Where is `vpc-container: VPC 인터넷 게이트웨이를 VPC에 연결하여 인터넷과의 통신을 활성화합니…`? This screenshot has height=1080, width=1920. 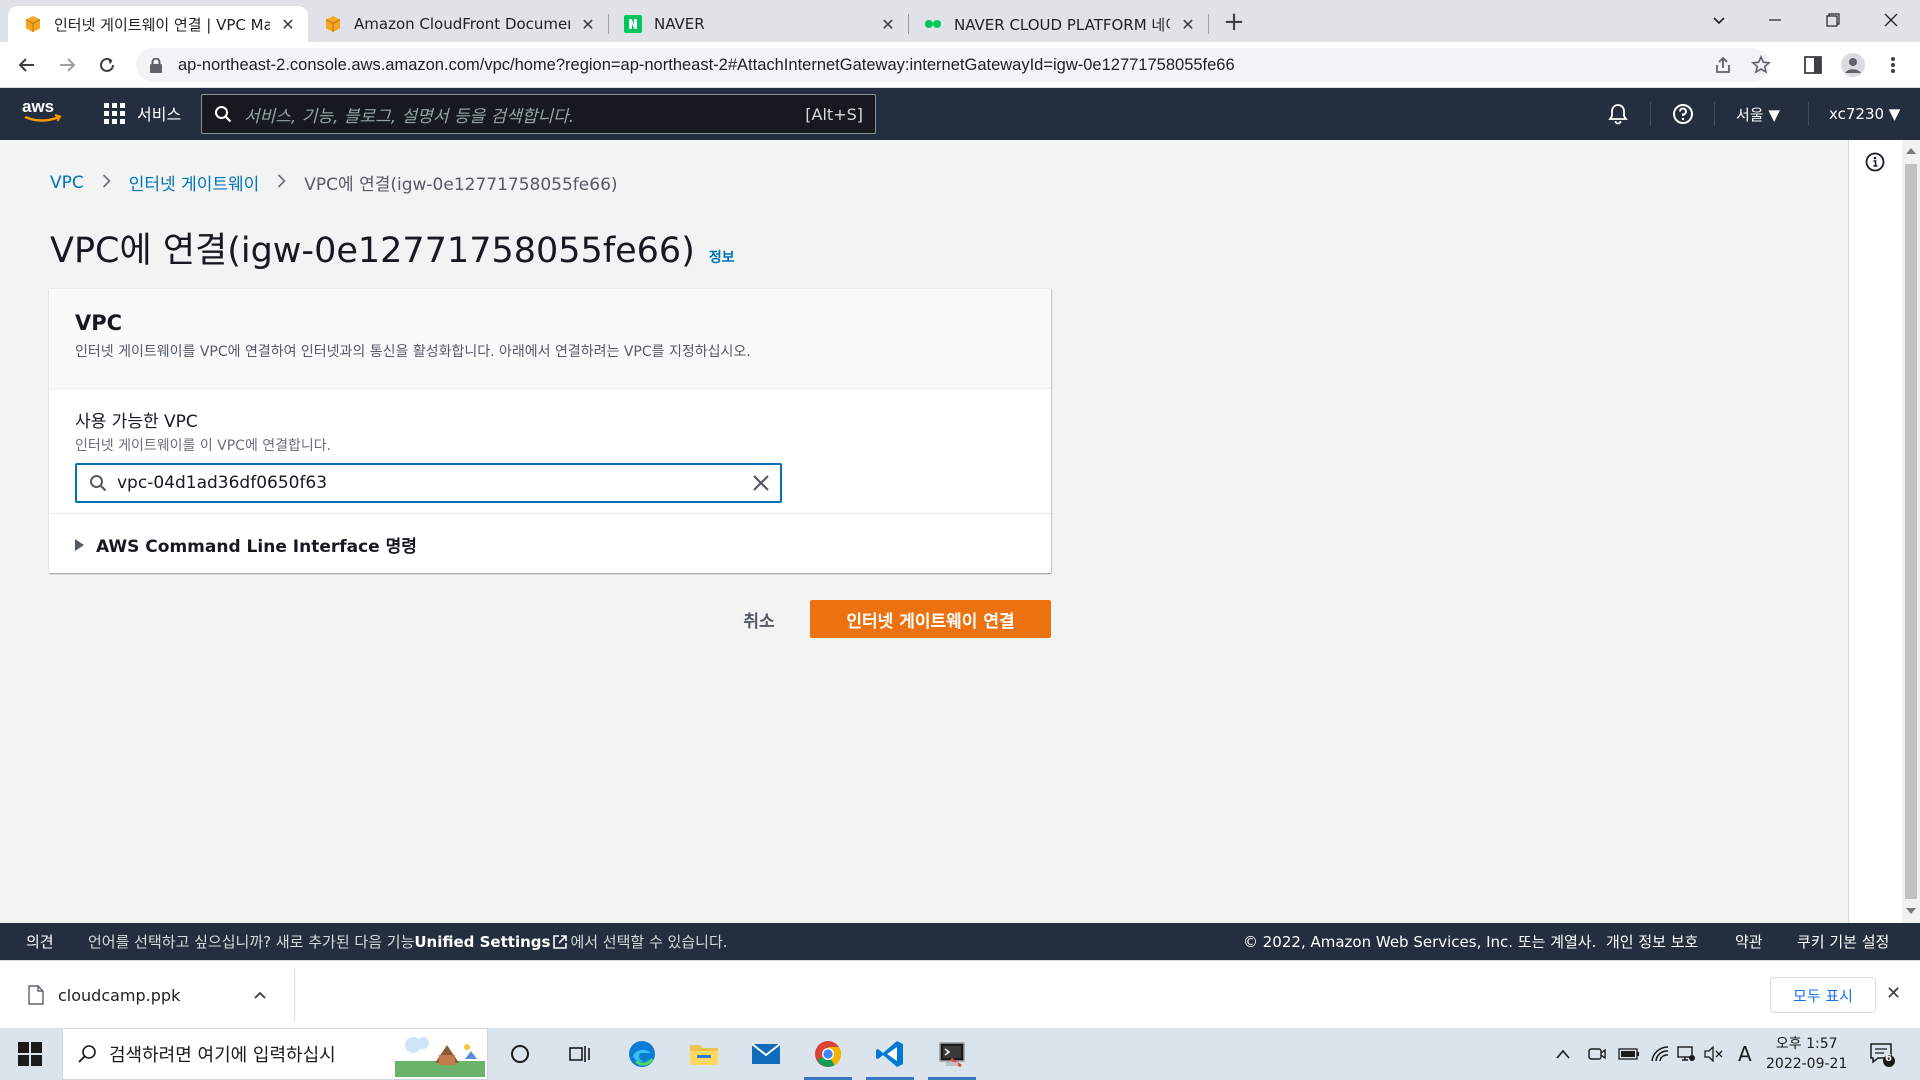 vpc-container: VPC 인터넷 게이트웨이를 VPC에 연결하여 인터넷과의 통신을 활성화합니… is located at coordinates (550, 430).